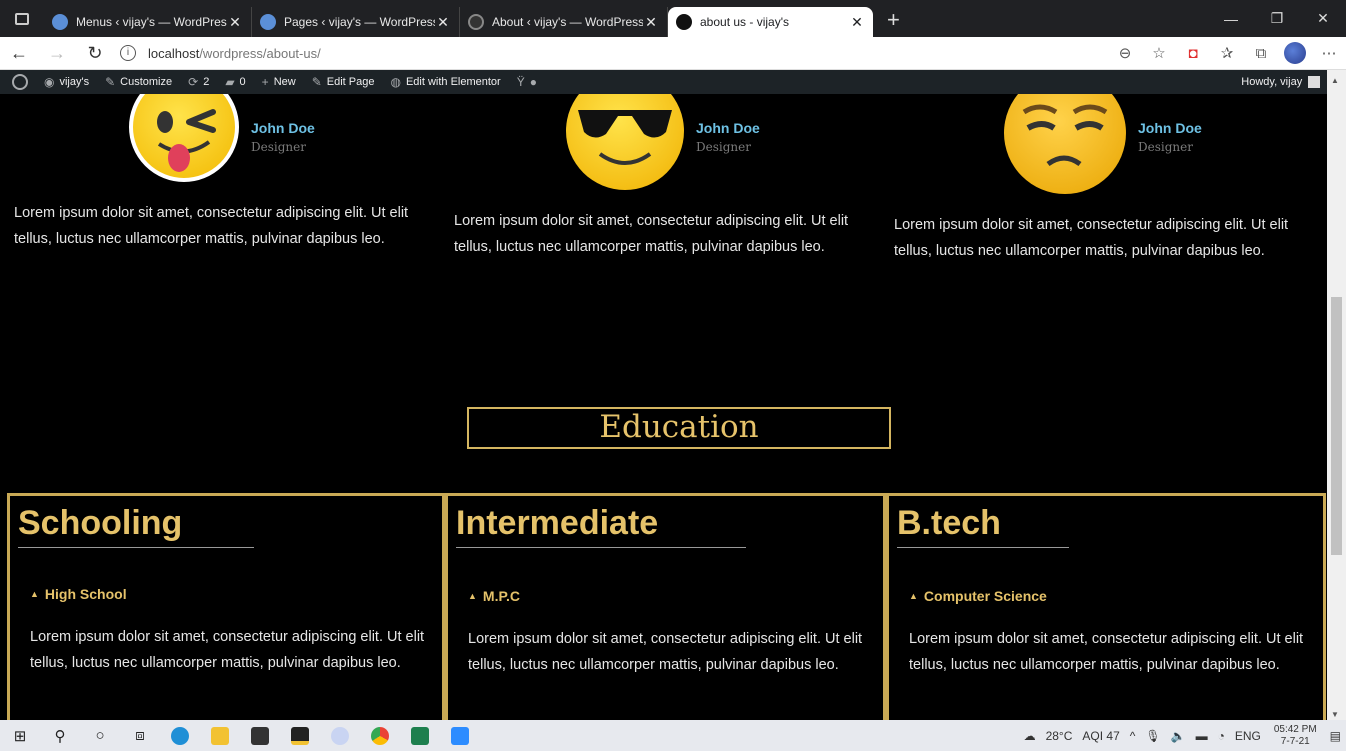  I want to click on wp-edit-page: ✎ Edit Page, so click(343, 82).